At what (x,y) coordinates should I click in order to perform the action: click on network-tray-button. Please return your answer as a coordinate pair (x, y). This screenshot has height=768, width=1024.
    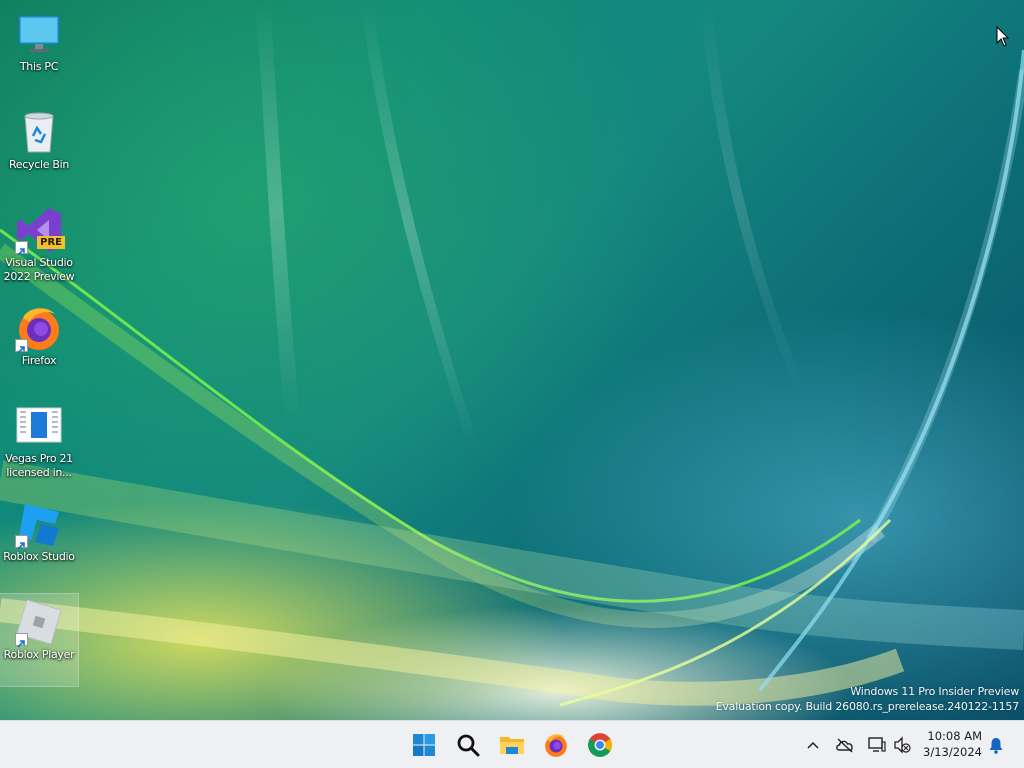
    Looking at the image, I should click on (877, 745).